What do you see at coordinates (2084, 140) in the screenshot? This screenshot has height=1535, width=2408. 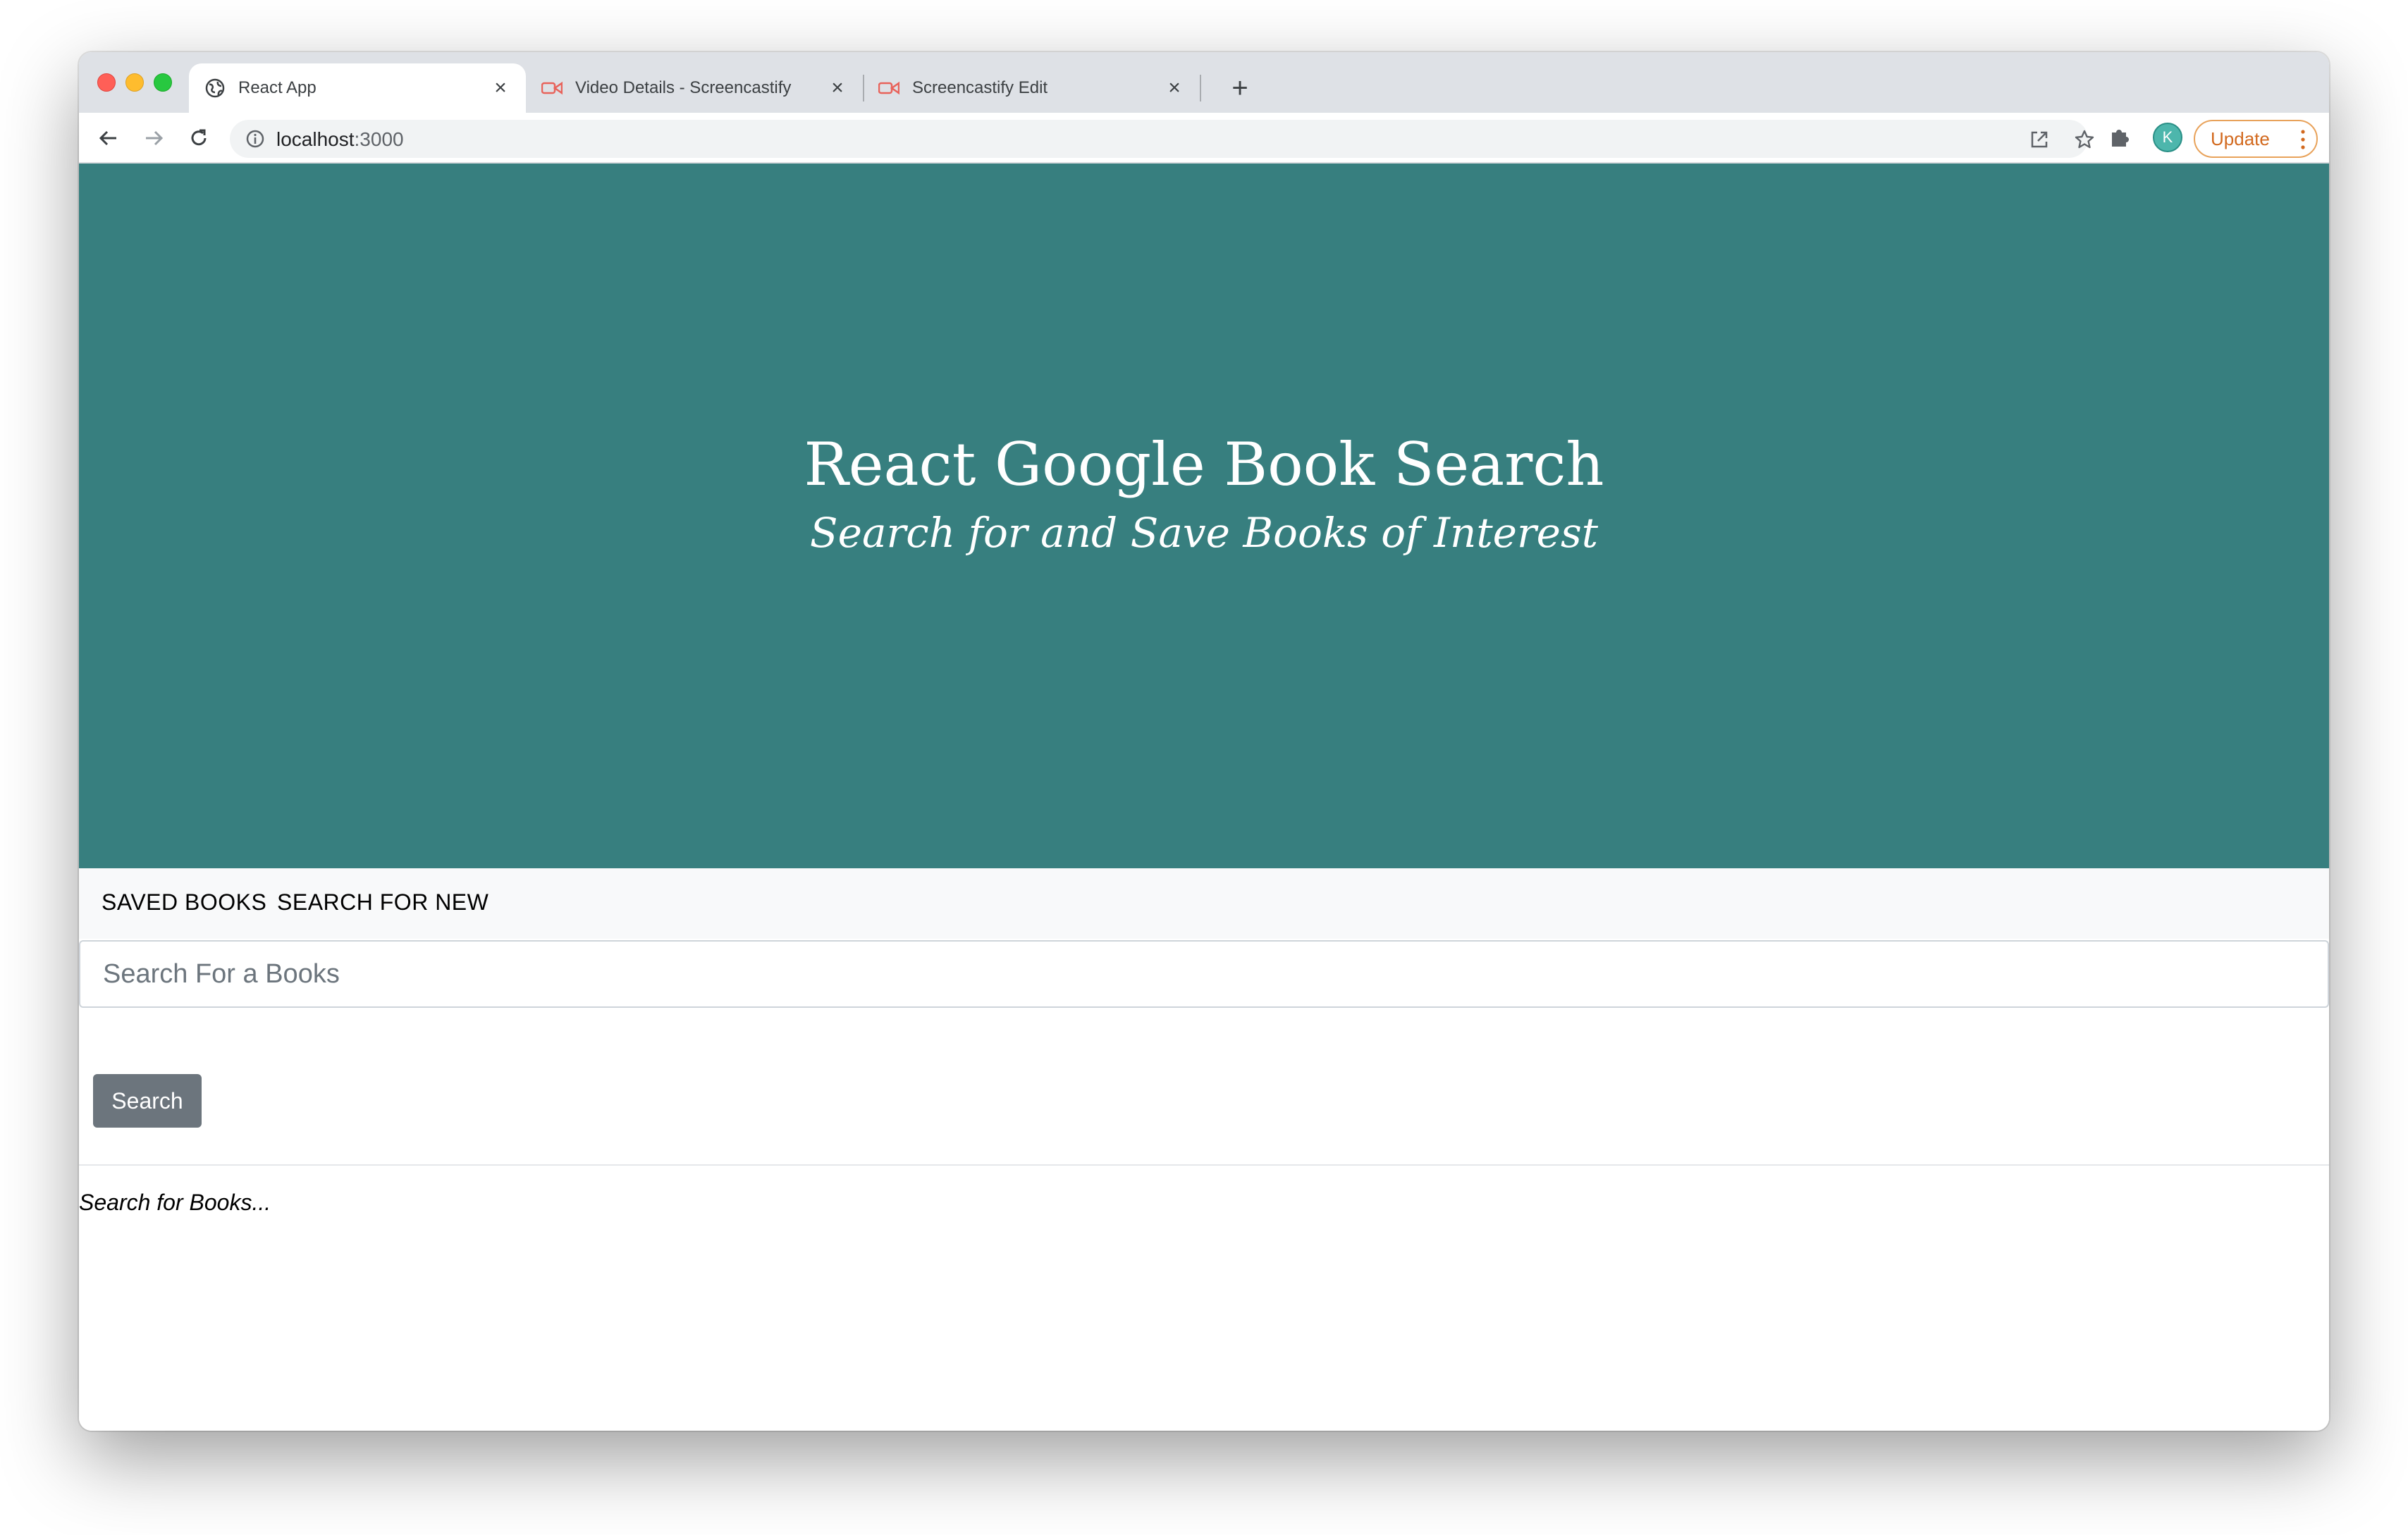 I see `bookmark-star-icon` at bounding box center [2084, 140].